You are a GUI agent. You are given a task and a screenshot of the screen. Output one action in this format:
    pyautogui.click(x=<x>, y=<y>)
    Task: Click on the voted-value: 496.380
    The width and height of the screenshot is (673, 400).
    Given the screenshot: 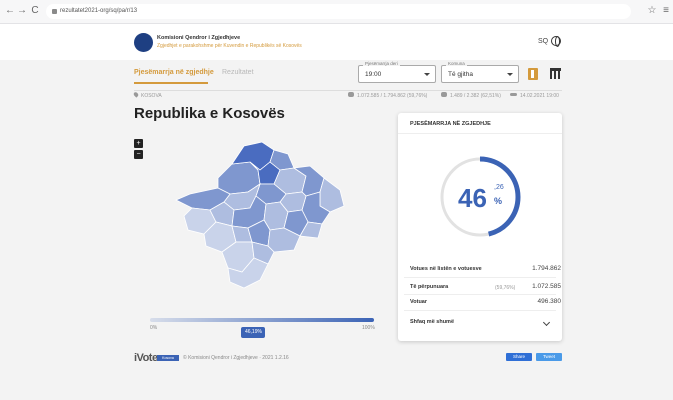 What is the action you would take?
    pyautogui.click(x=549, y=301)
    